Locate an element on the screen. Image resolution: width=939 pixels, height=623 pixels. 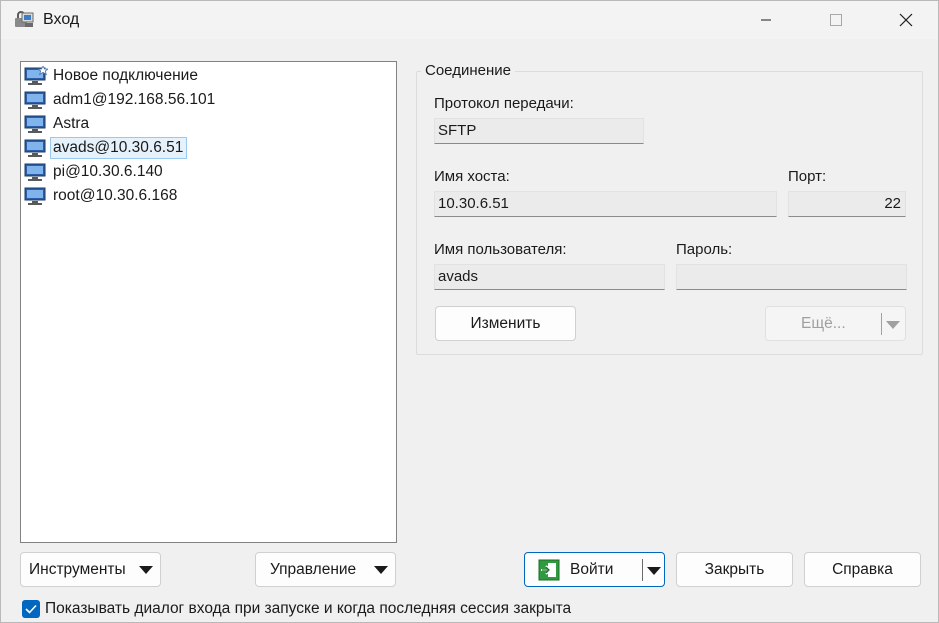
close-icon is located at coordinates (906, 20).